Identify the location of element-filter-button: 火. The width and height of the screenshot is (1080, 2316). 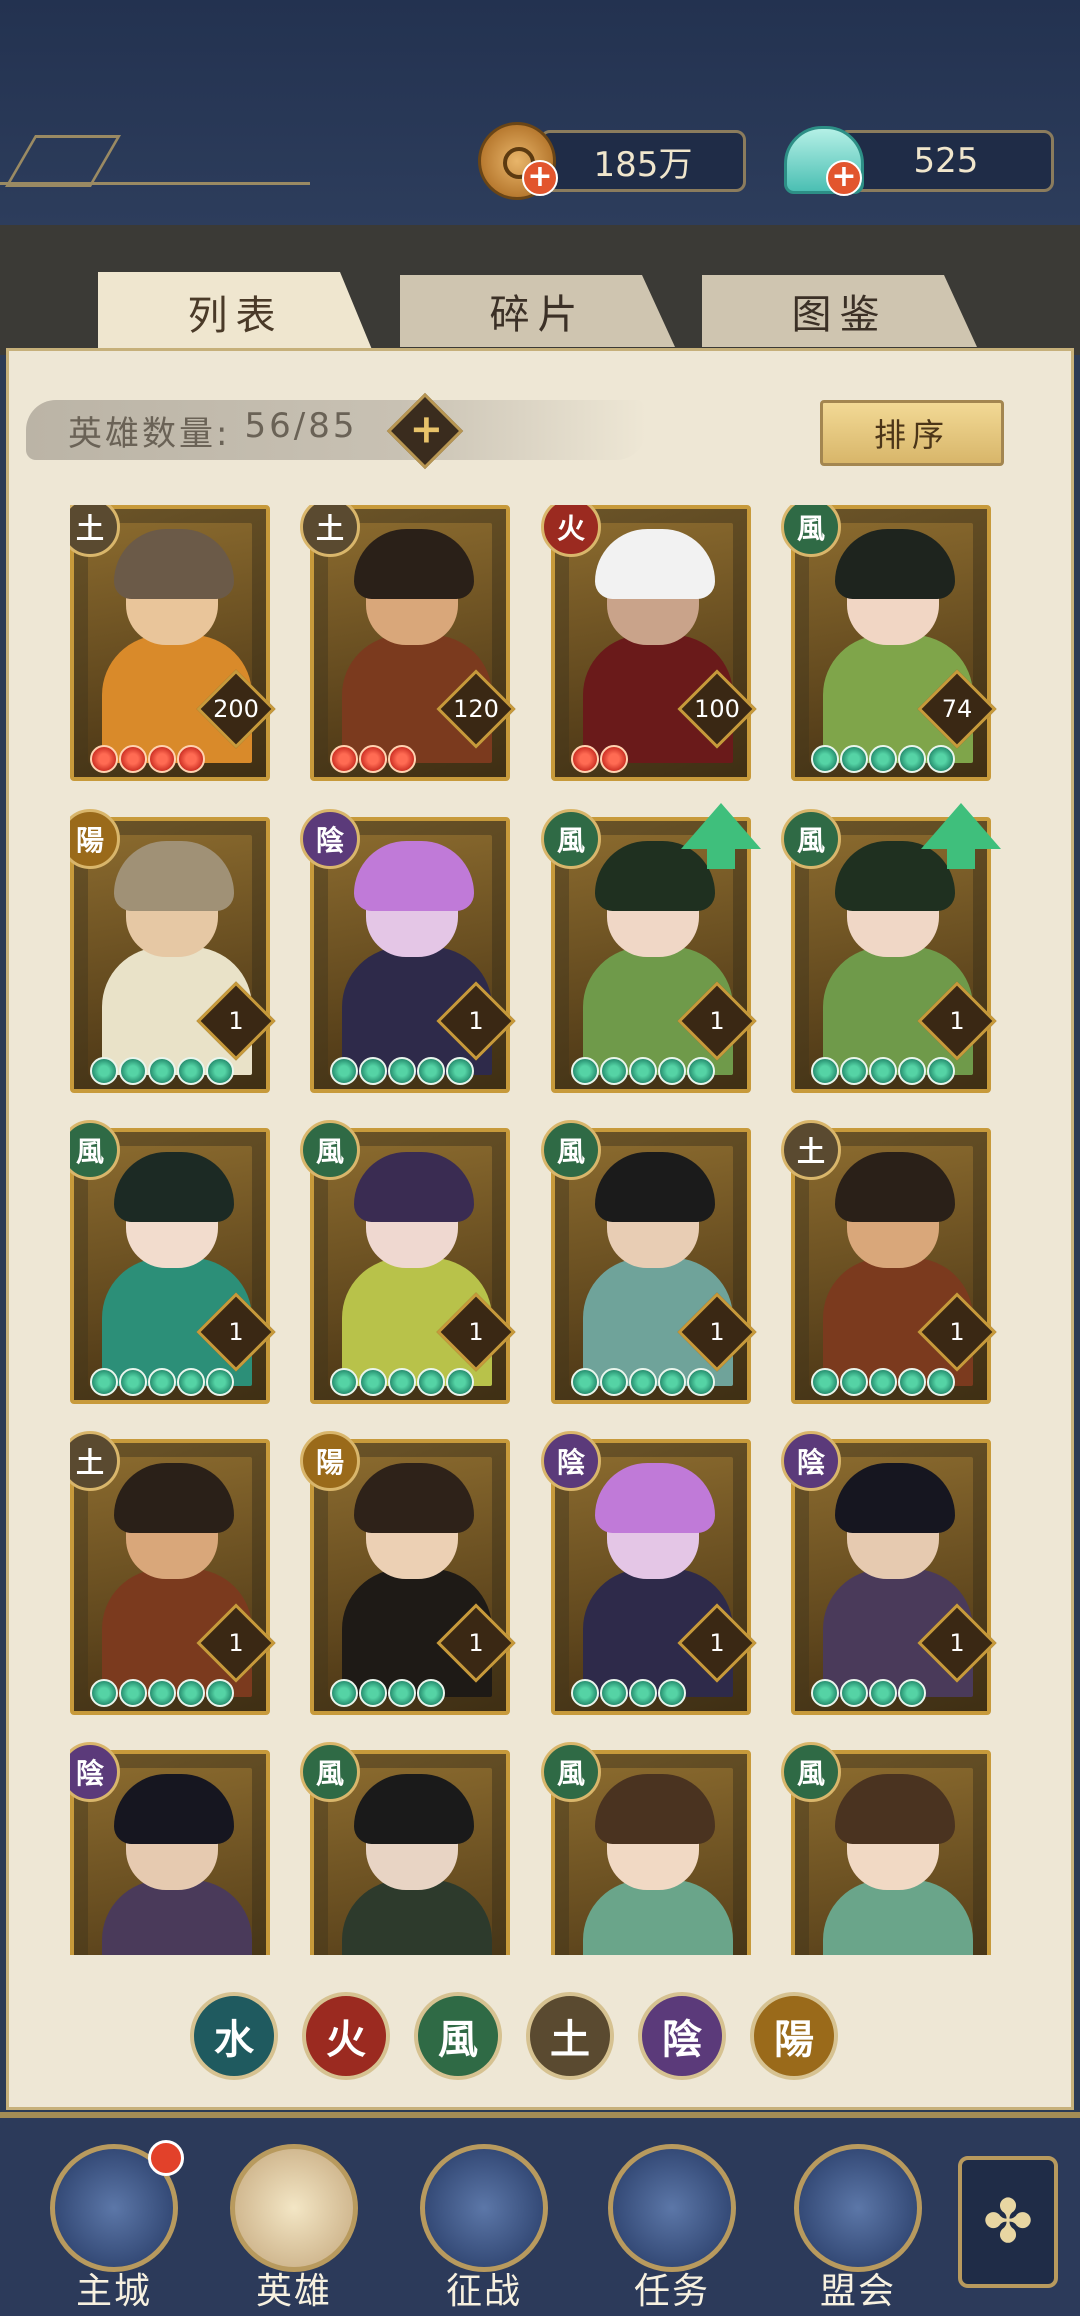
(346, 2036).